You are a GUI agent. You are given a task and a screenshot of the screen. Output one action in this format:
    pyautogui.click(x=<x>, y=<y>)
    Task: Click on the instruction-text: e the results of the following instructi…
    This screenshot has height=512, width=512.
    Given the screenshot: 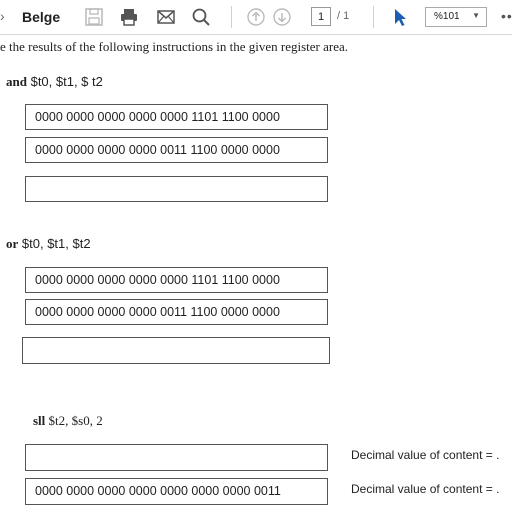 What is the action you would take?
    pyautogui.click(x=174, y=46)
    